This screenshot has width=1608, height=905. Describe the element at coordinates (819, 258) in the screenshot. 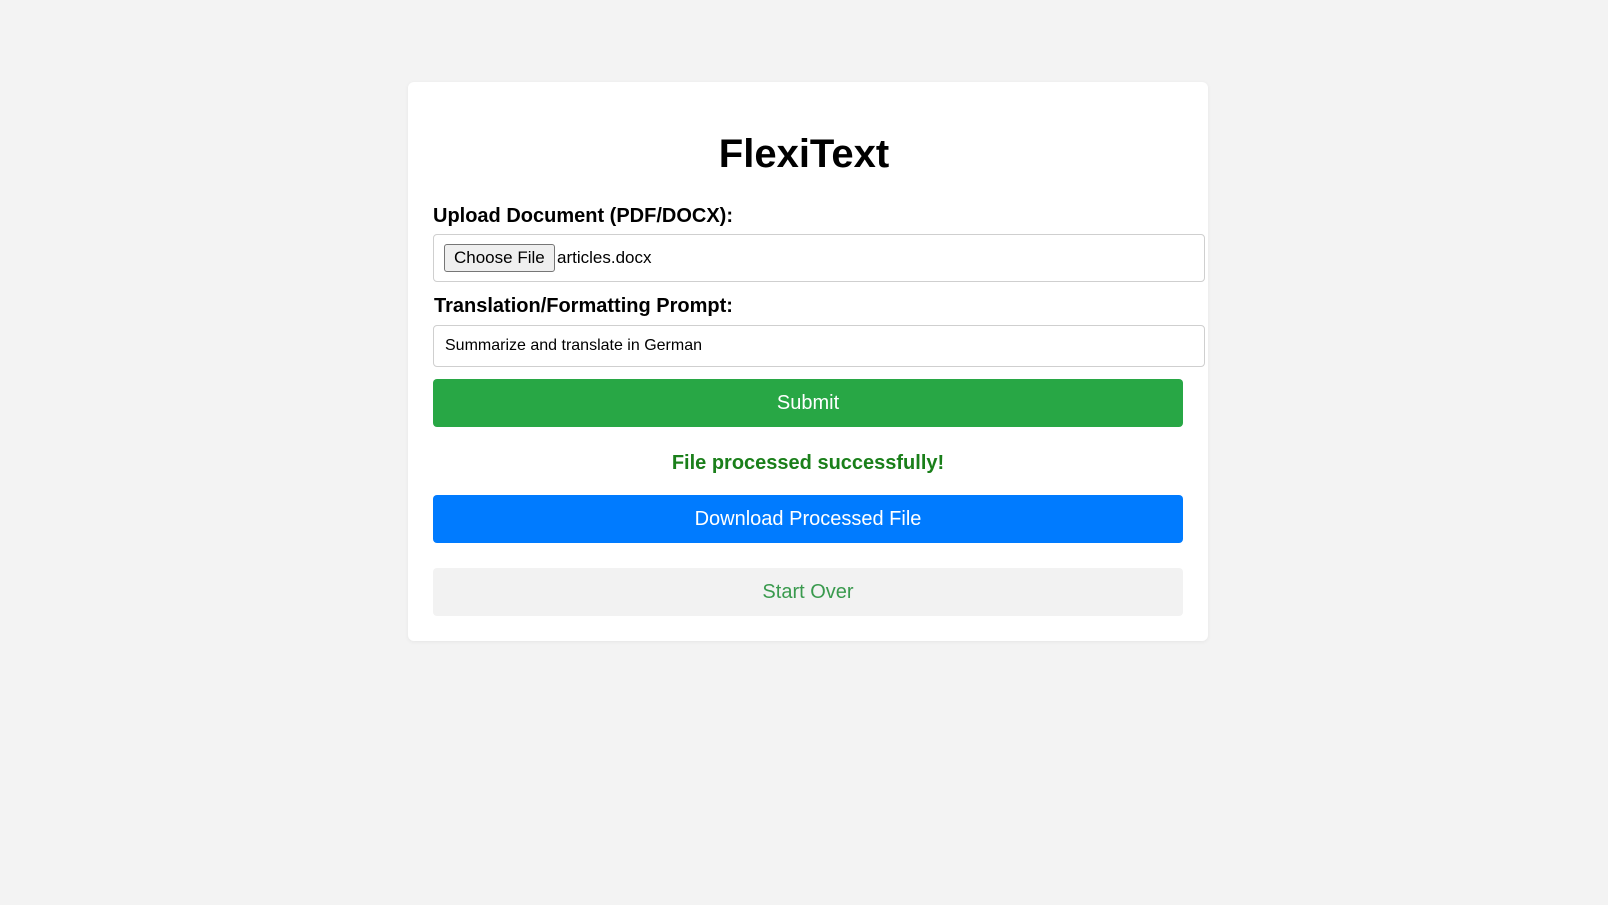

I see `file-upload-field: Choose File articles.docx` at that location.